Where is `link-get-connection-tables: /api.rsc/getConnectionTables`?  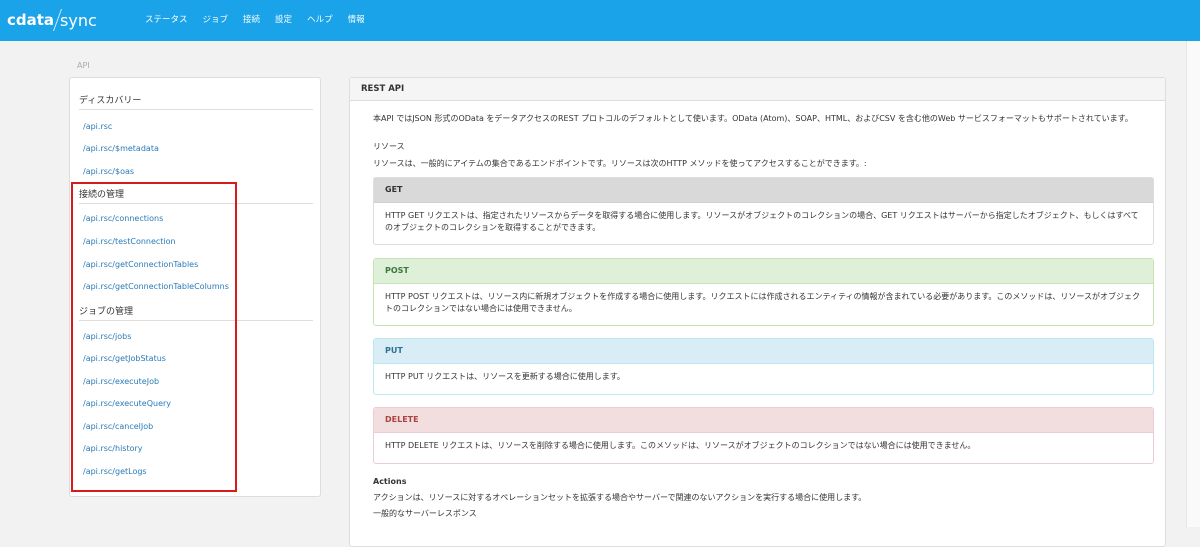
link-get-connection-tables: /api.rsc/getConnectionTables is located at coordinates (140, 264).